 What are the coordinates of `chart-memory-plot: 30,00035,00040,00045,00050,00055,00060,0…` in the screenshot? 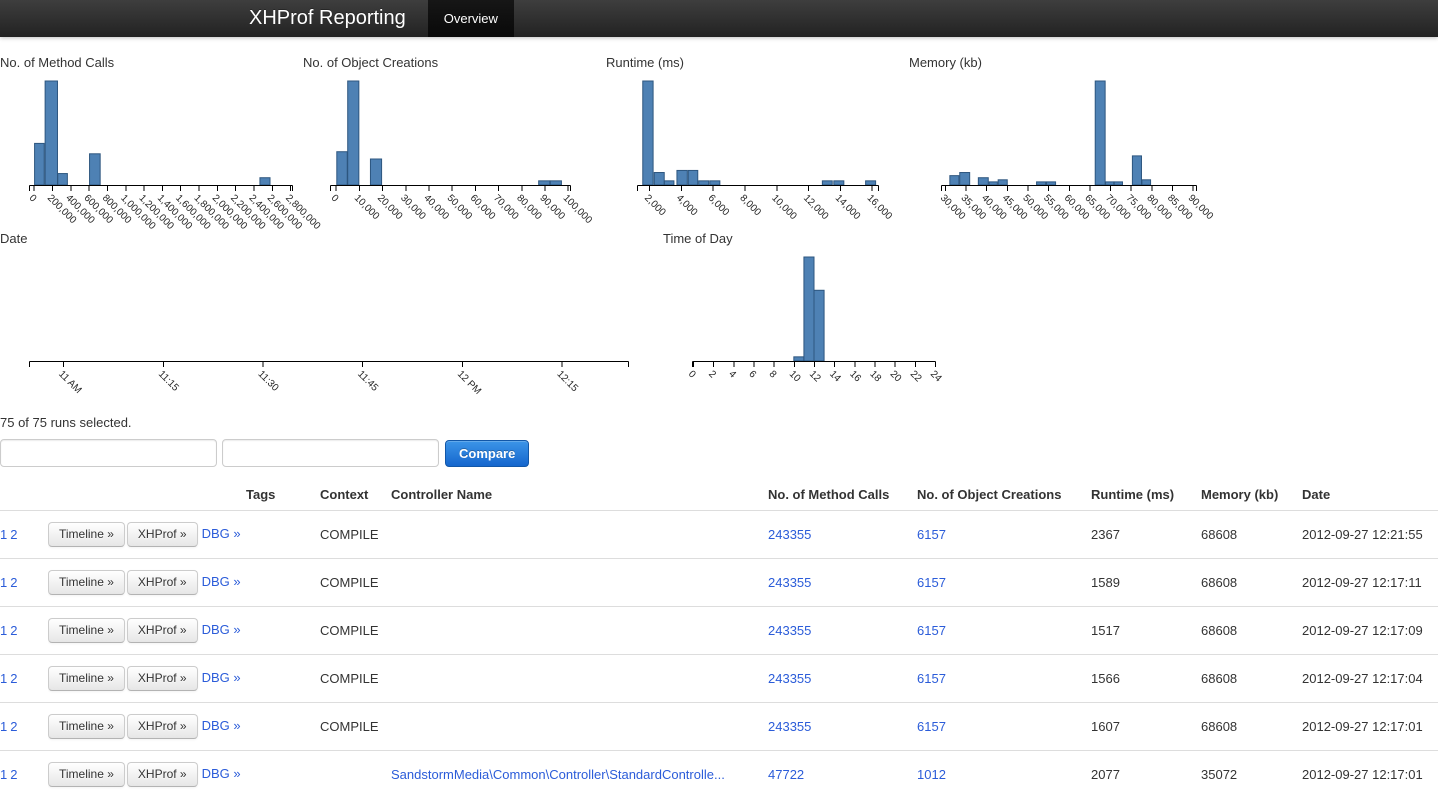 It's located at (1076, 151).